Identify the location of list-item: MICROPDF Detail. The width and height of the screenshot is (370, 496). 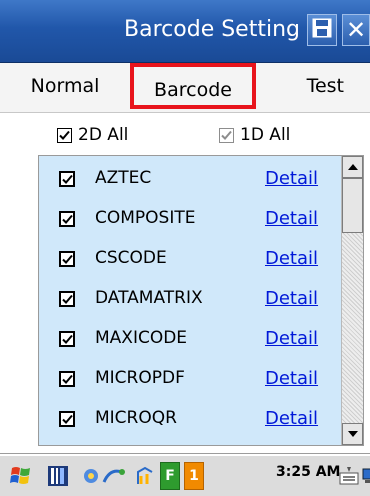
(190, 379).